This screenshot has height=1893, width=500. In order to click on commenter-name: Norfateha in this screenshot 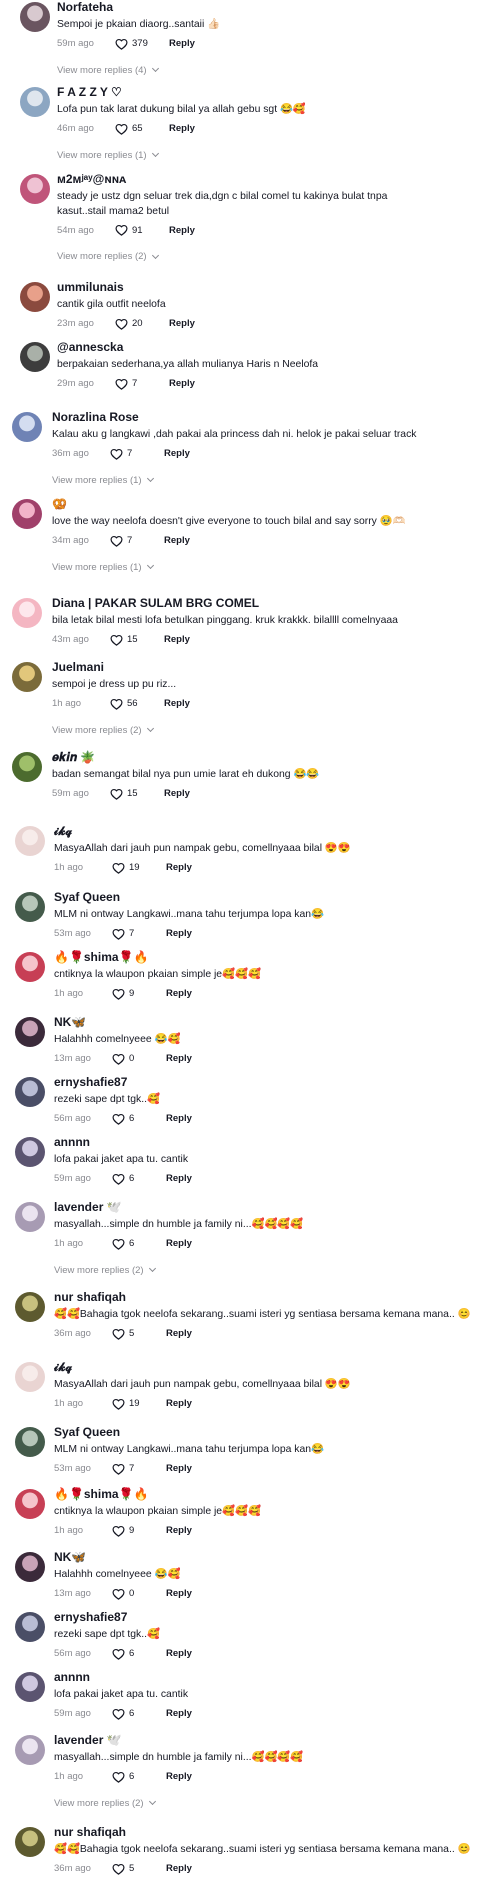, I will do `click(242, 7)`.